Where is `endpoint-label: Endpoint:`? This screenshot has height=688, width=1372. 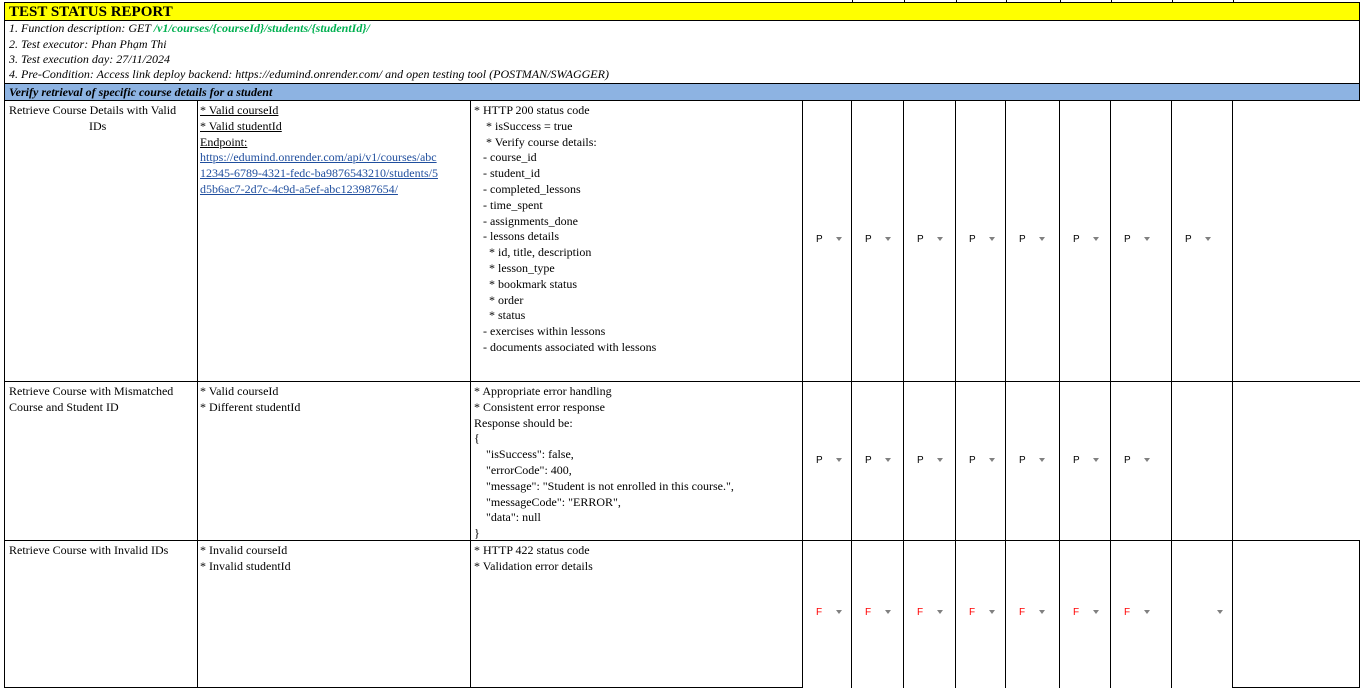
endpoint-label: Endpoint: is located at coordinates (224, 141).